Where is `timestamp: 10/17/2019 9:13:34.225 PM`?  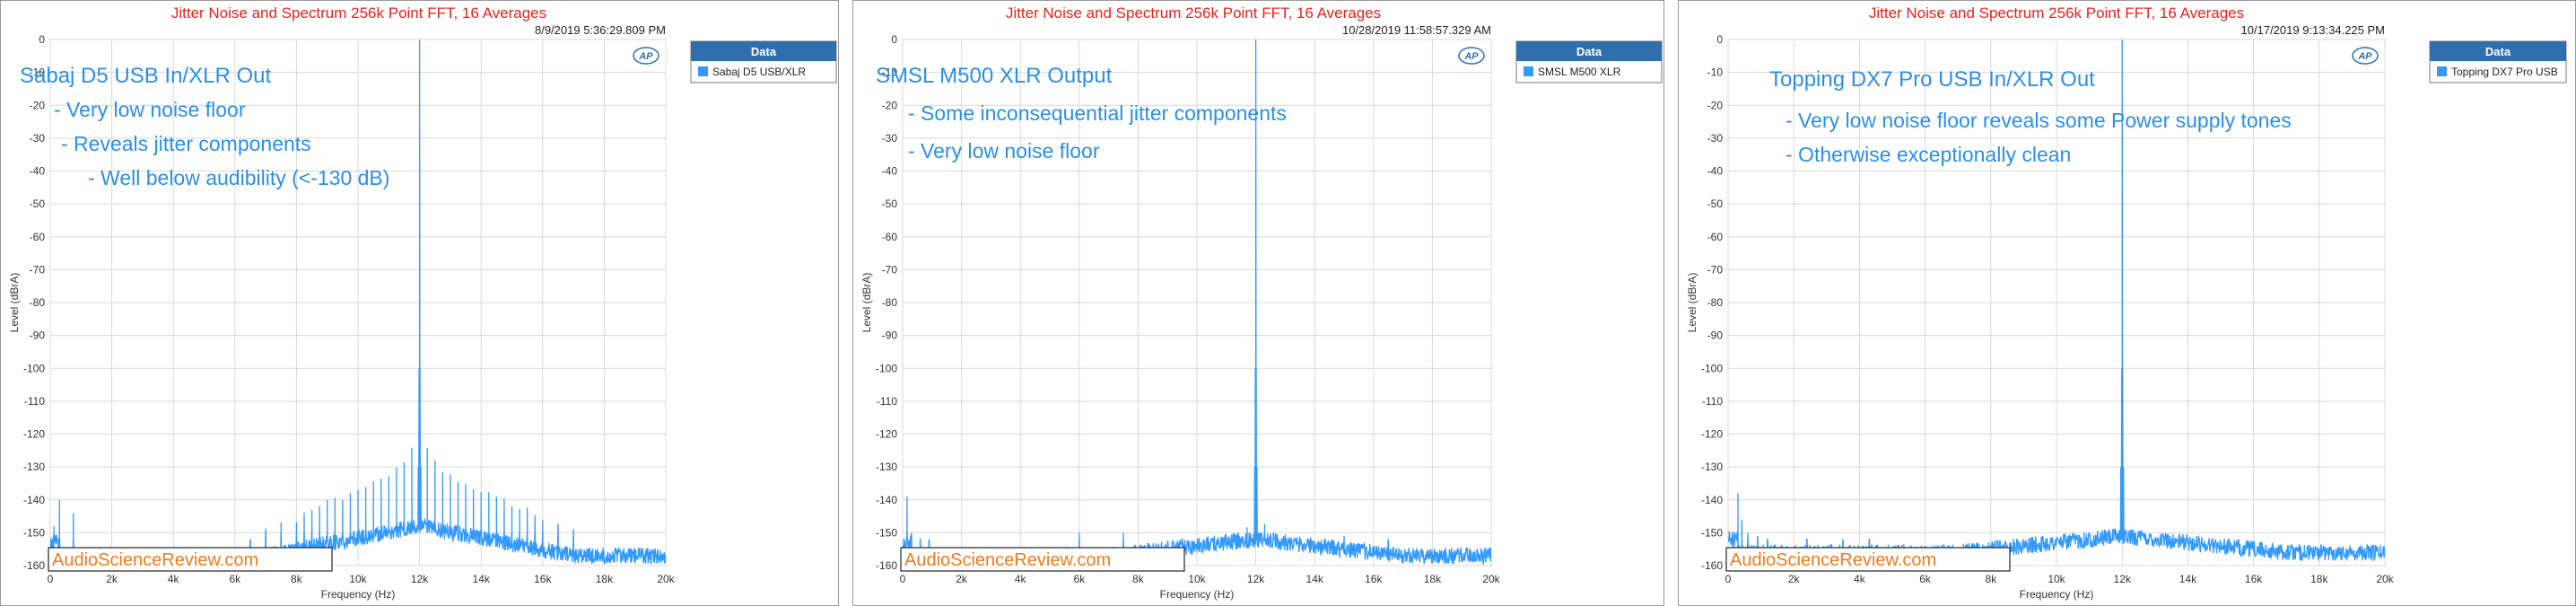
timestamp: 10/17/2019 9:13:34.225 PM is located at coordinates (2313, 30).